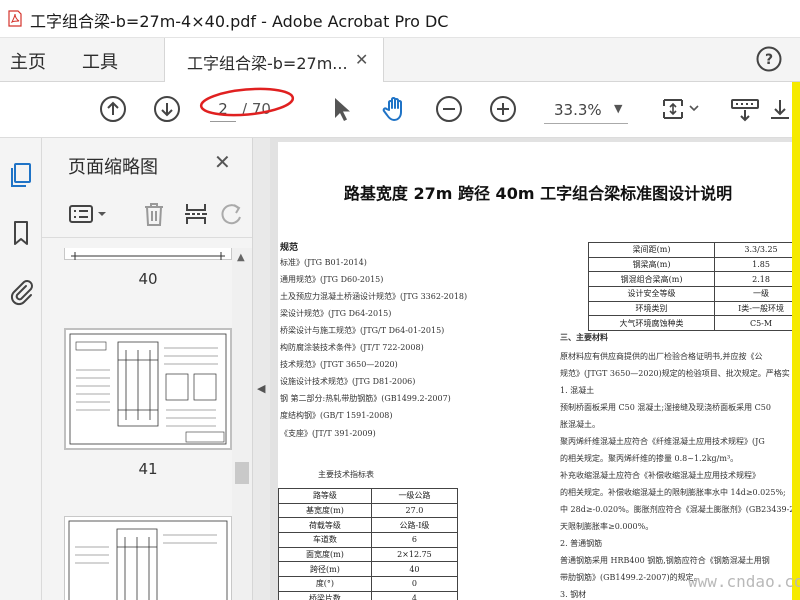  What do you see at coordinates (414, 595) in the screenshot?
I see `table-cell: 4` at bounding box center [414, 595].